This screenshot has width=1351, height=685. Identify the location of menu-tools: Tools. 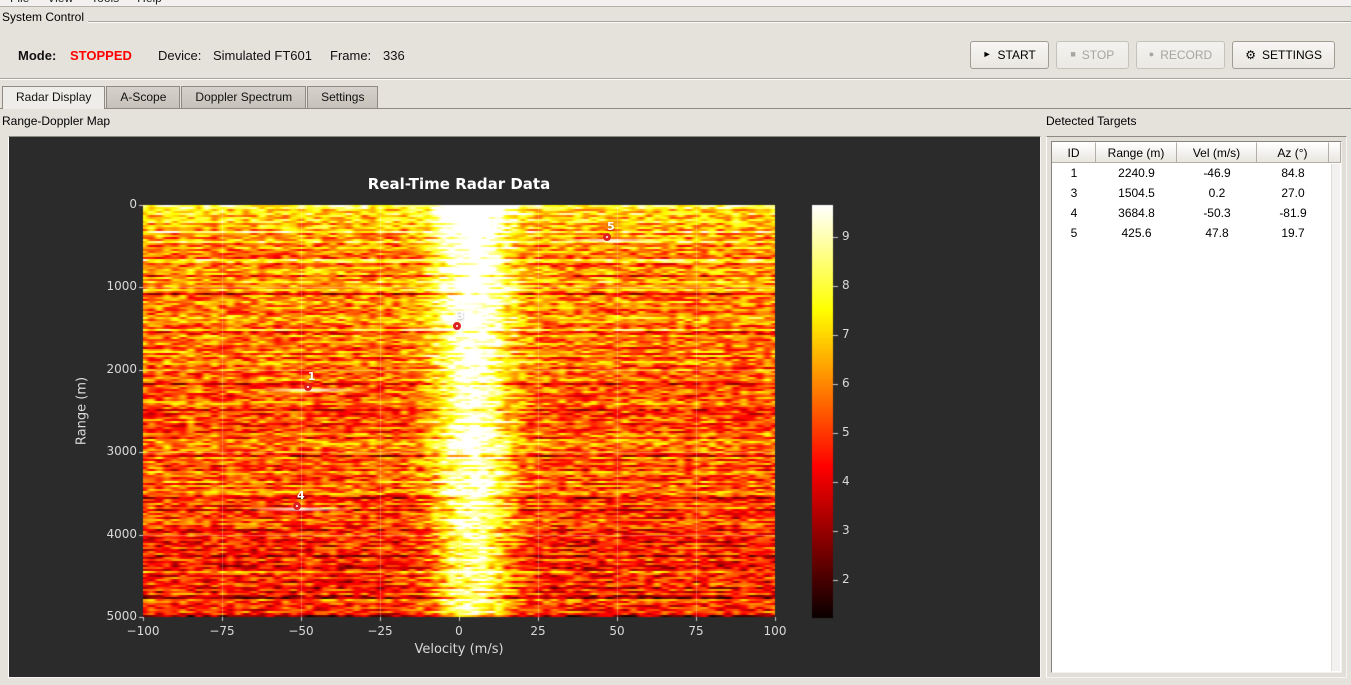
(105, 3).